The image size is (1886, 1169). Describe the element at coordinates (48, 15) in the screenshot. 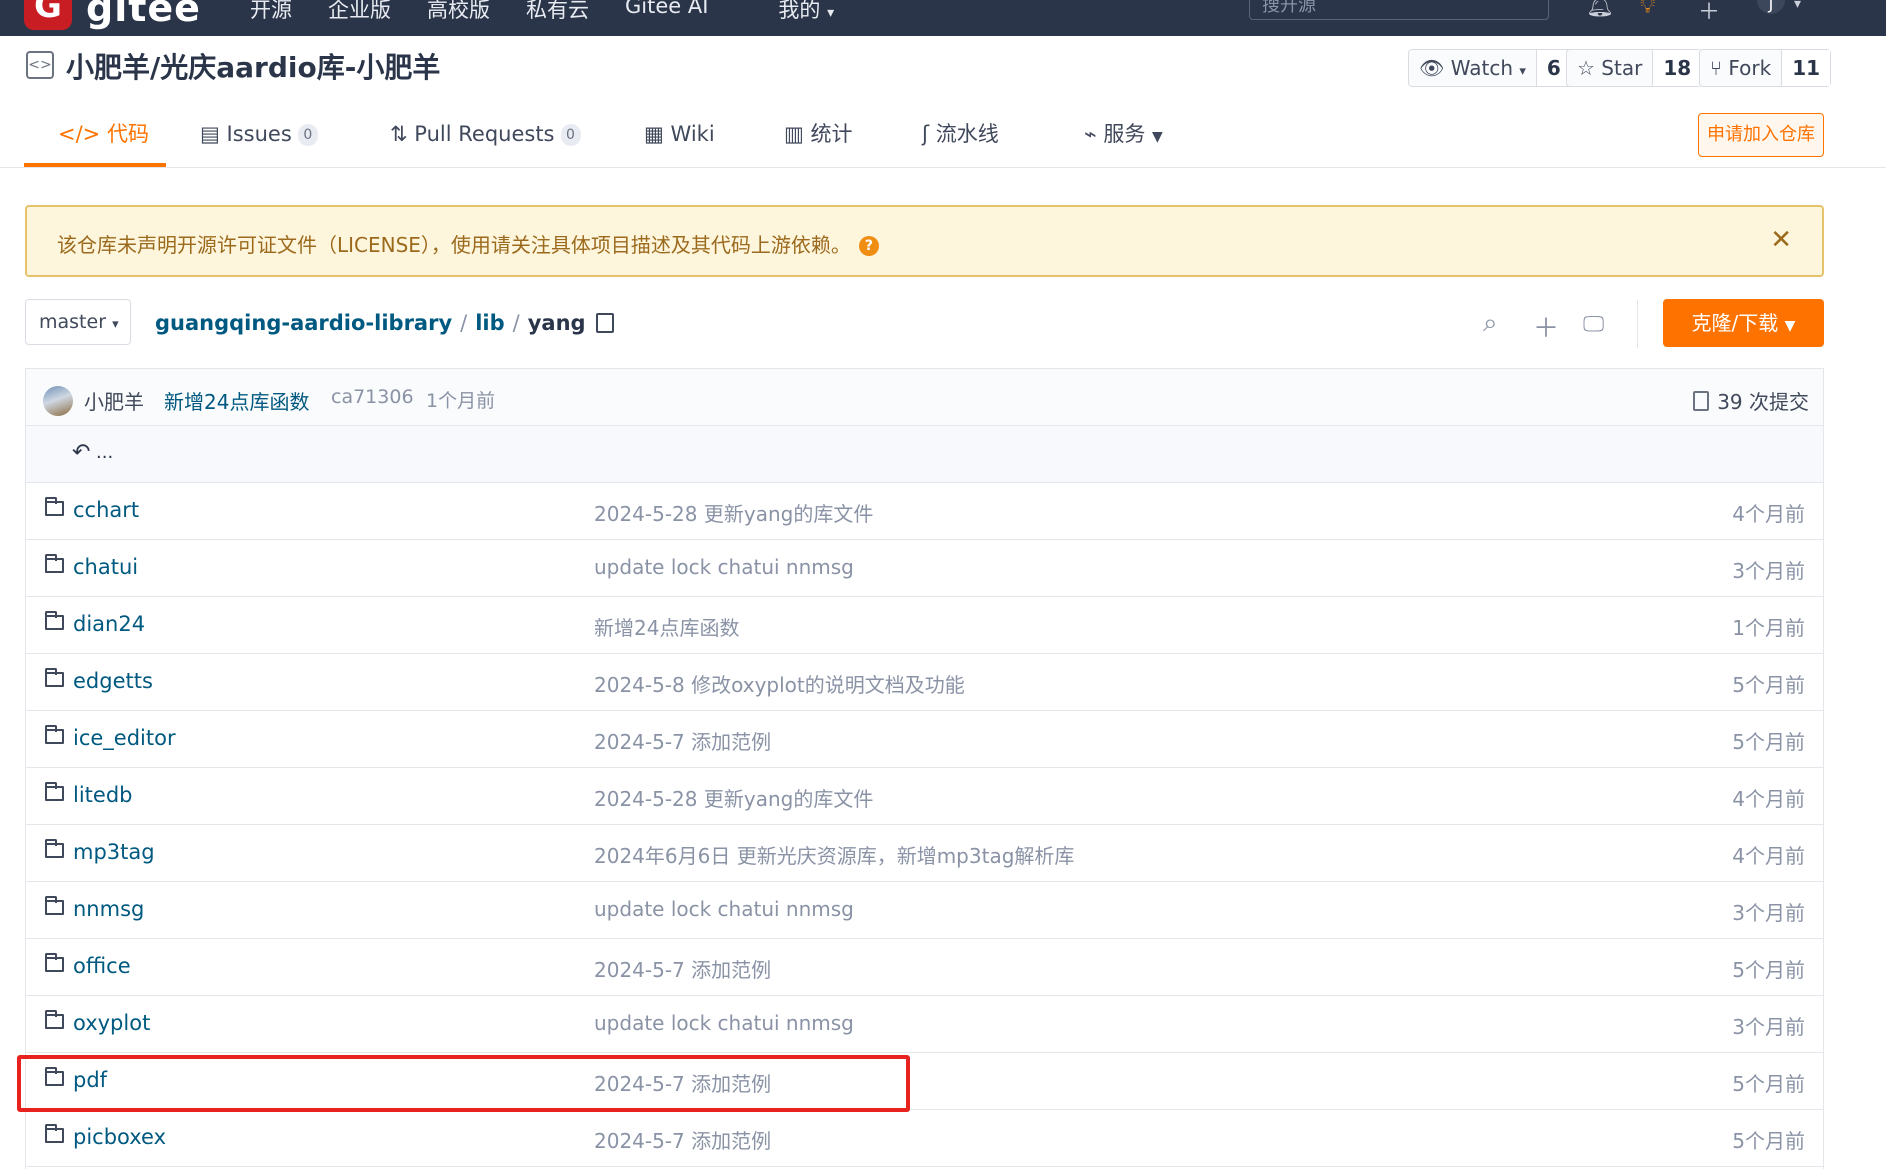

I see `gitee-logo-icon: G` at that location.